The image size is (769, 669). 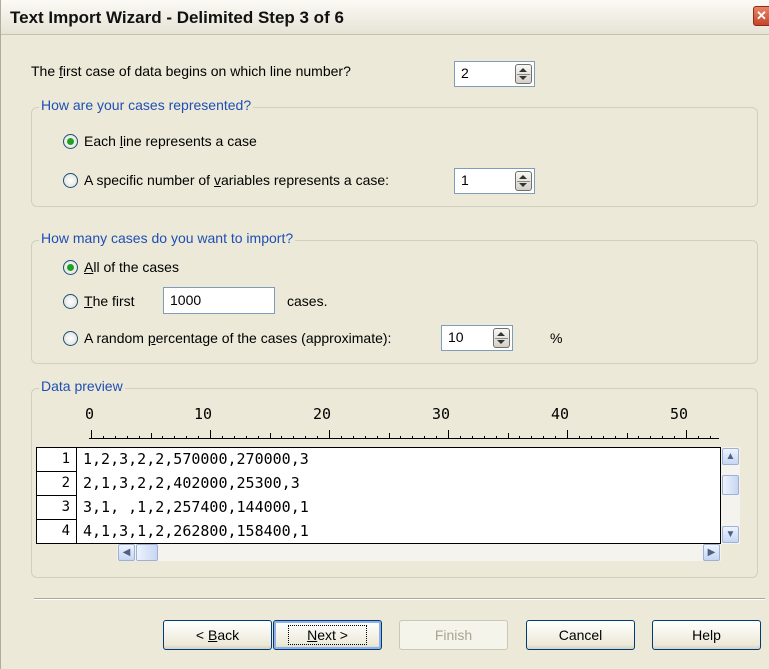 What do you see at coordinates (147, 552) in the screenshot?
I see `horizontal-scroll-thumb` at bounding box center [147, 552].